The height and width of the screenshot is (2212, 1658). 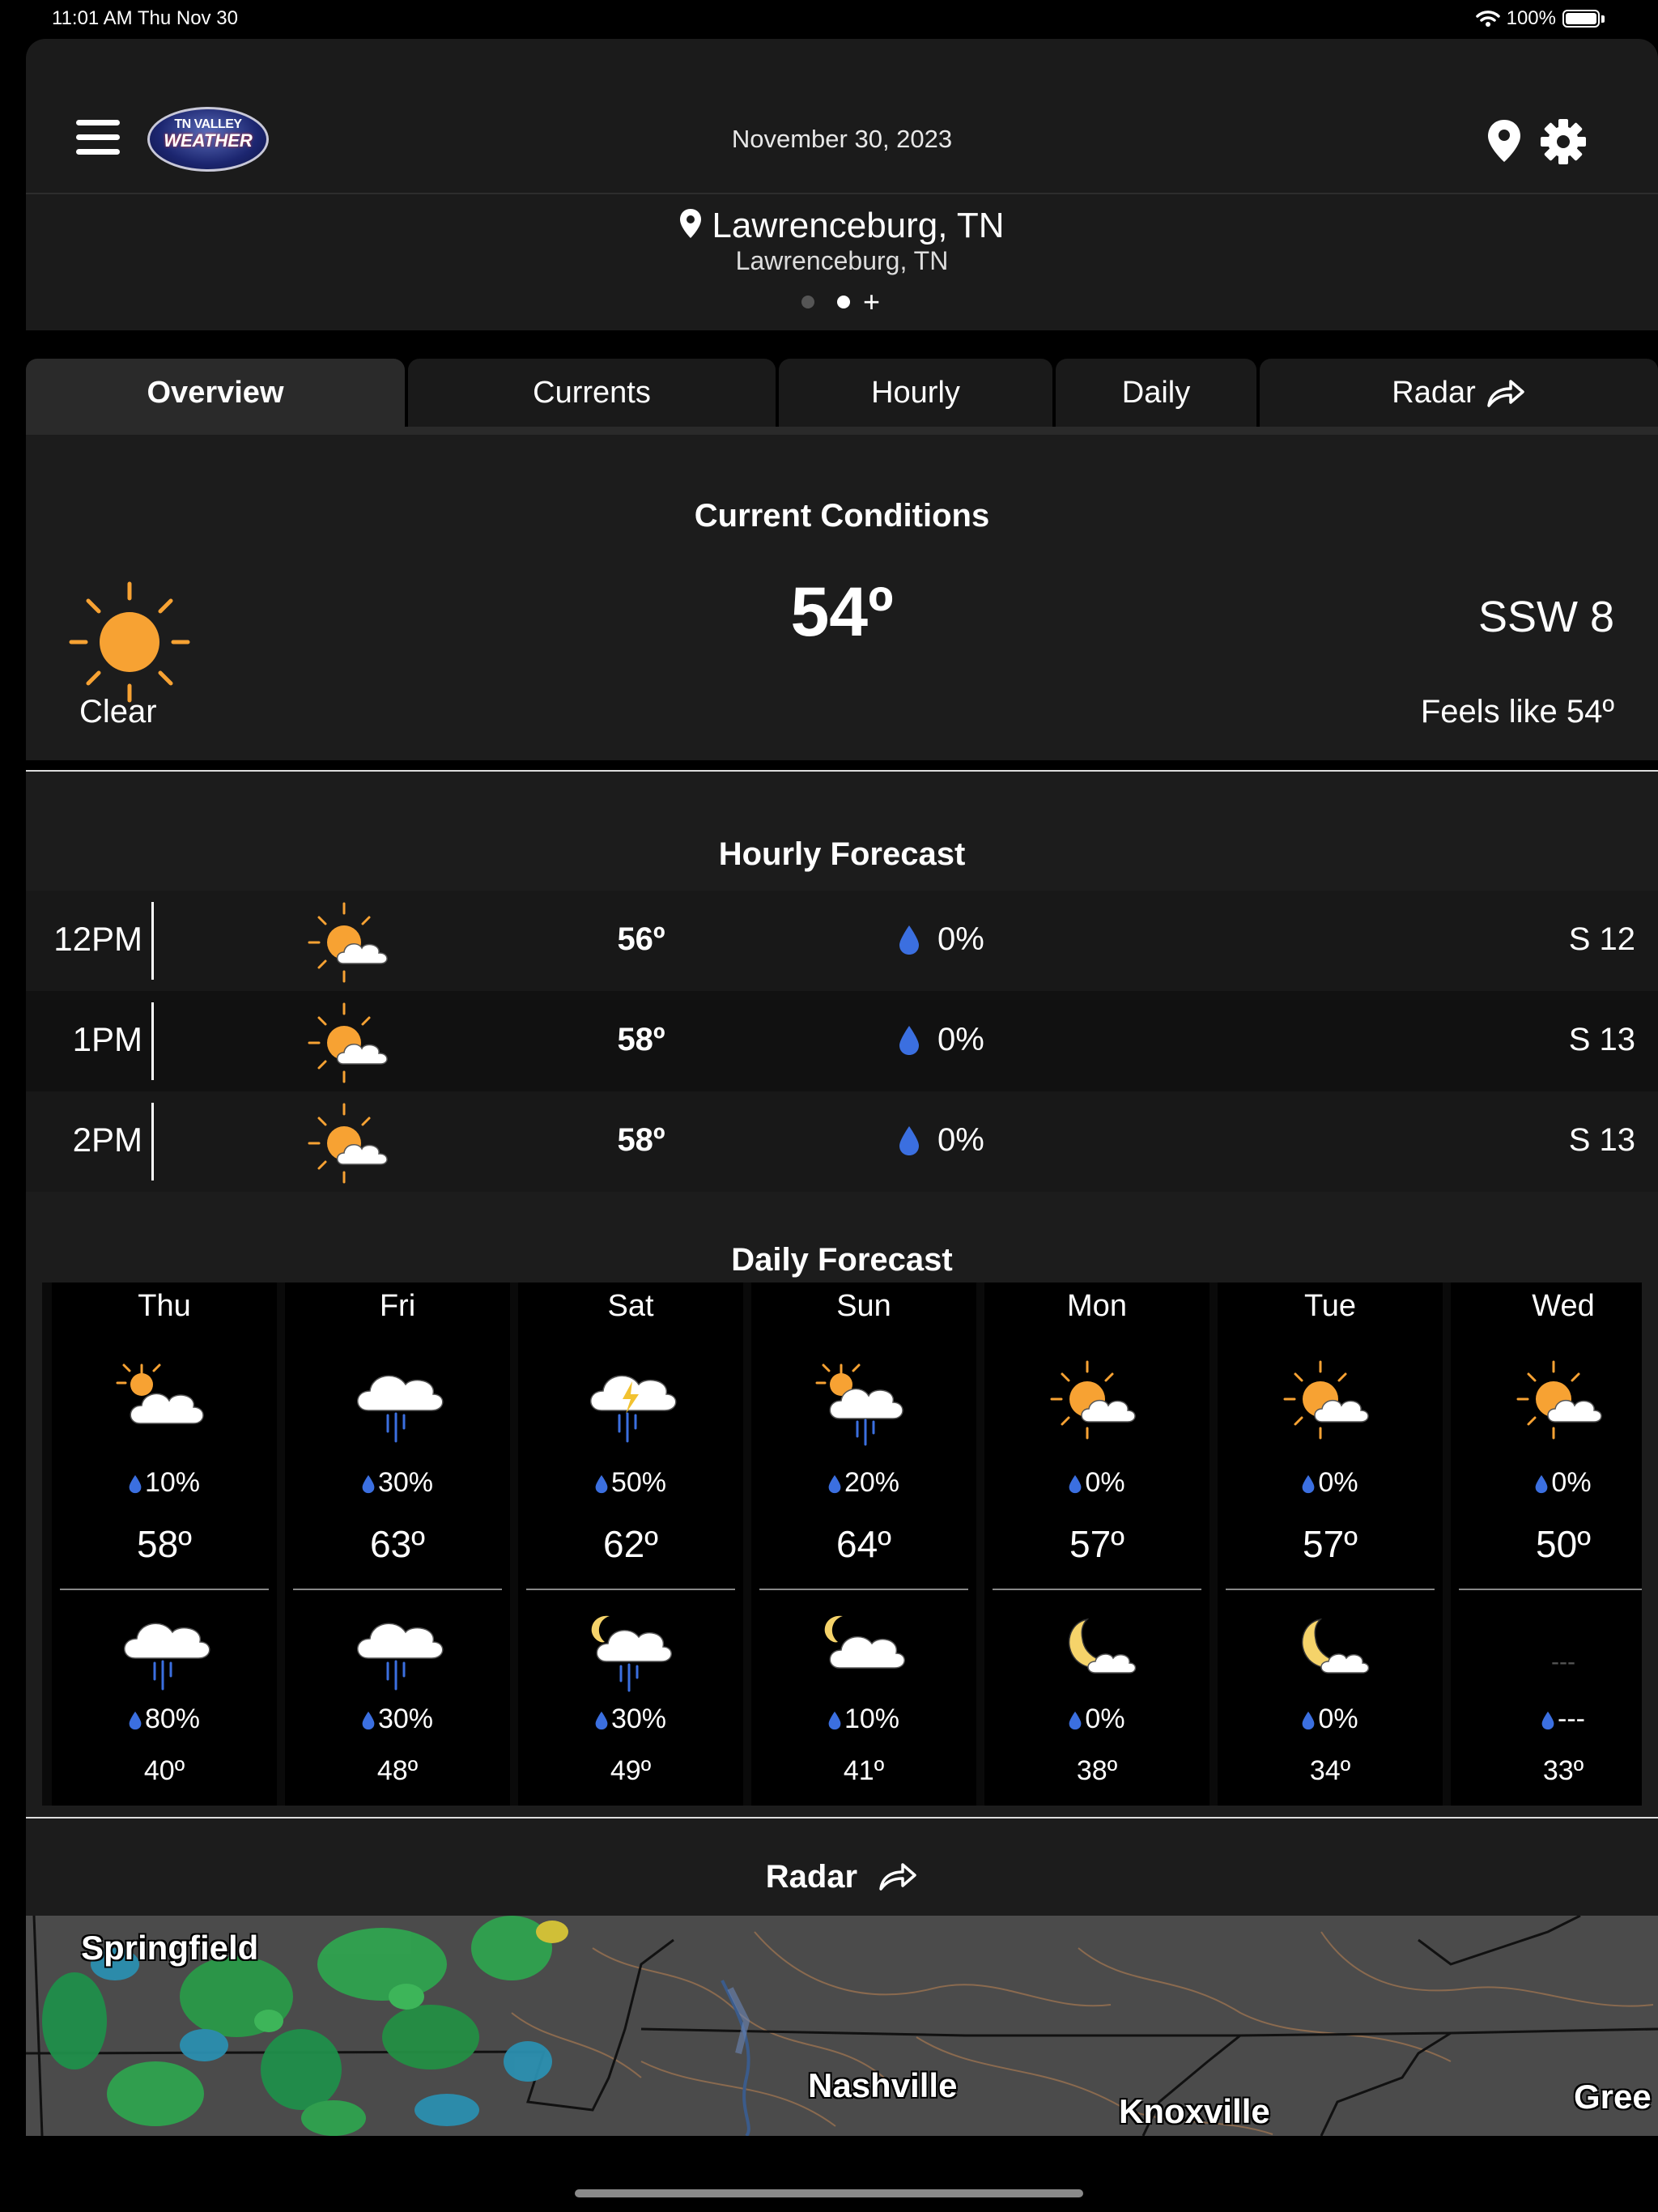 I want to click on tab-currents: Currents, so click(x=592, y=393).